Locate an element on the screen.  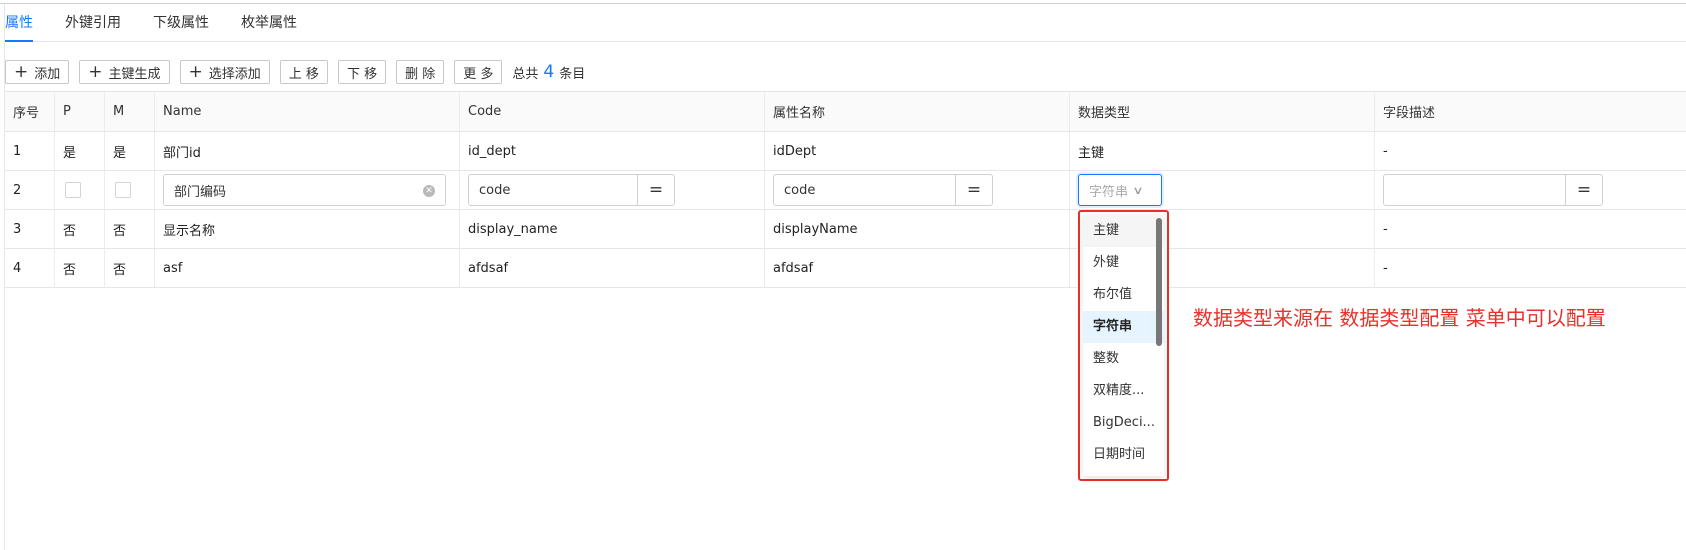
cell-attr-name: code = is located at coordinates (917, 190).